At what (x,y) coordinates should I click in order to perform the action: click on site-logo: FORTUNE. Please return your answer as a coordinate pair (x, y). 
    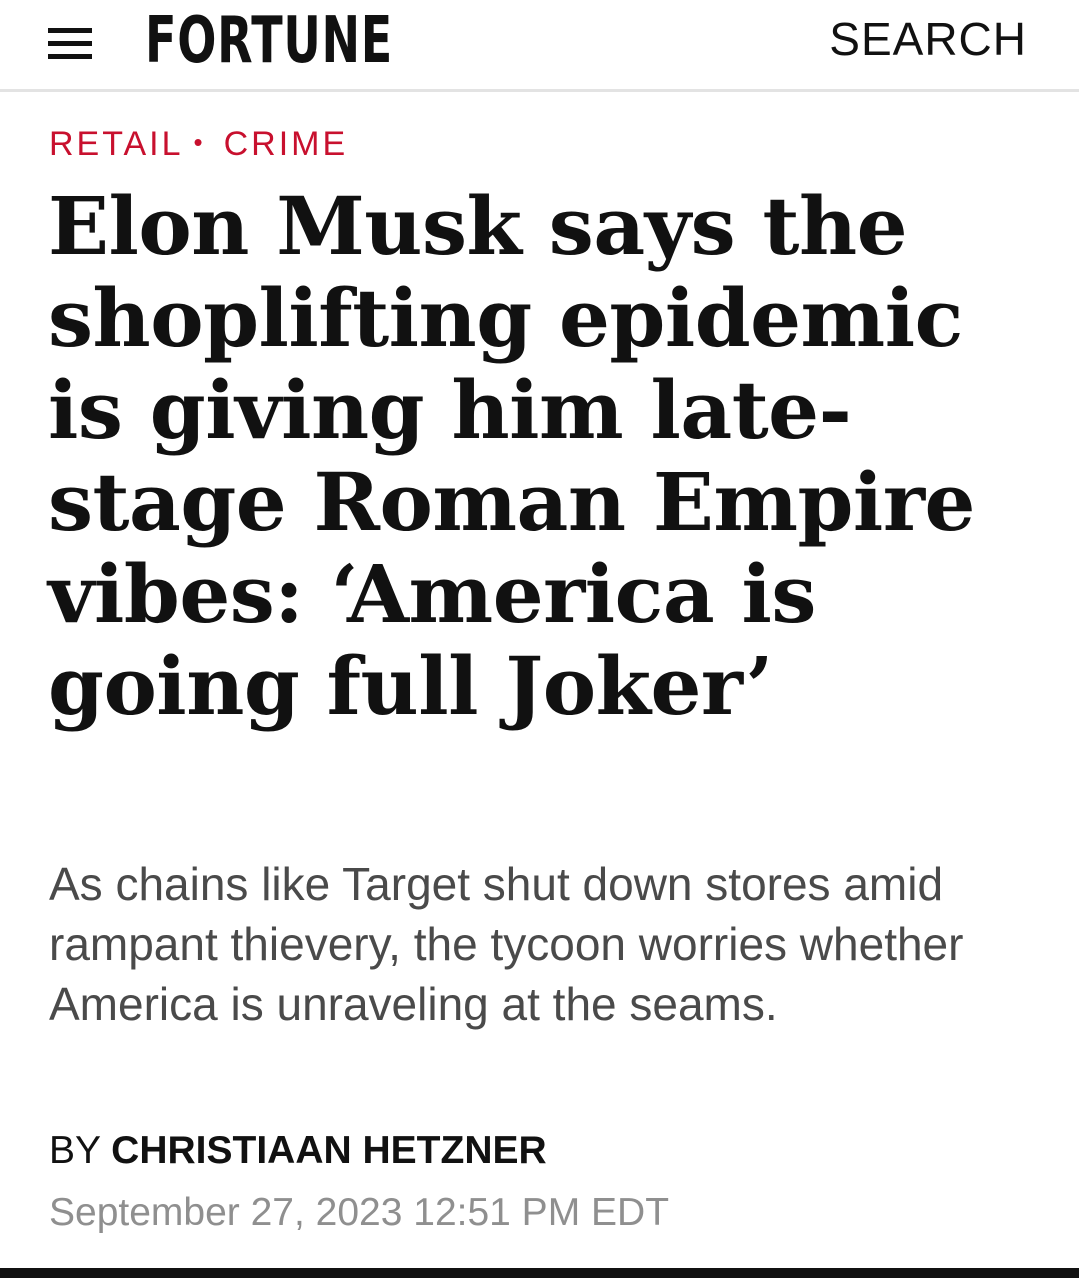
    Looking at the image, I should click on (269, 41).